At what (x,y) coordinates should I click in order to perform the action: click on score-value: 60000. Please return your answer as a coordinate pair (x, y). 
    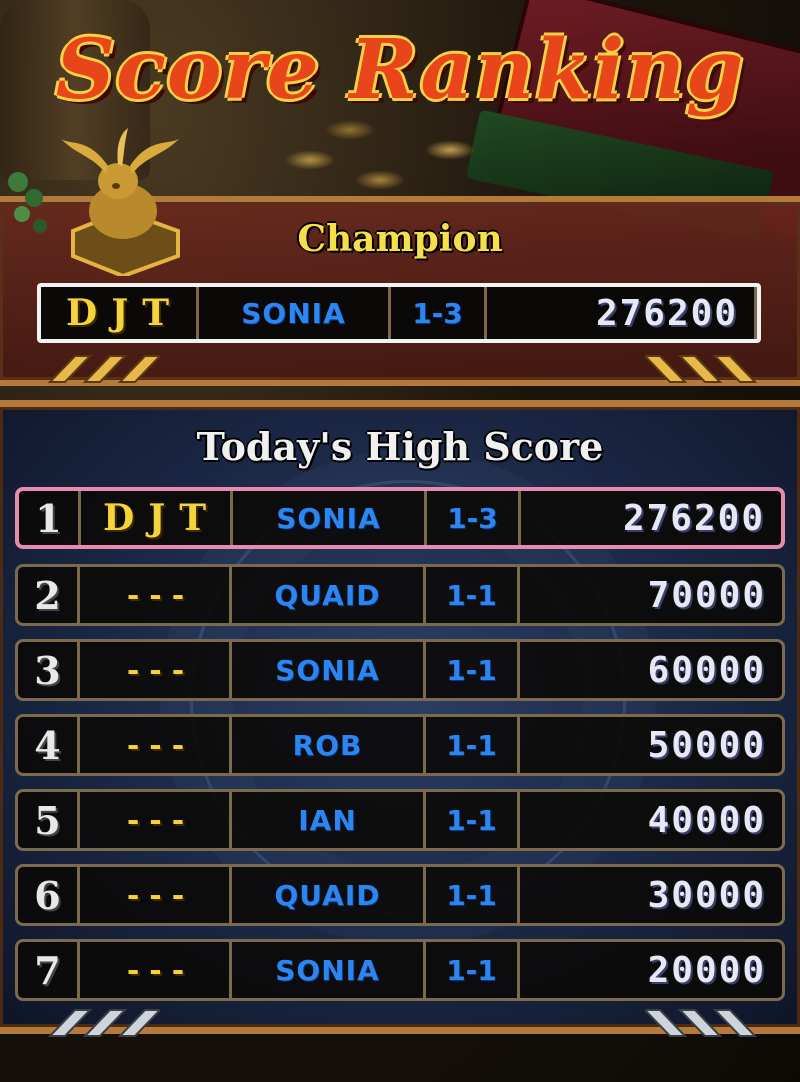
    Looking at the image, I should click on (706, 670).